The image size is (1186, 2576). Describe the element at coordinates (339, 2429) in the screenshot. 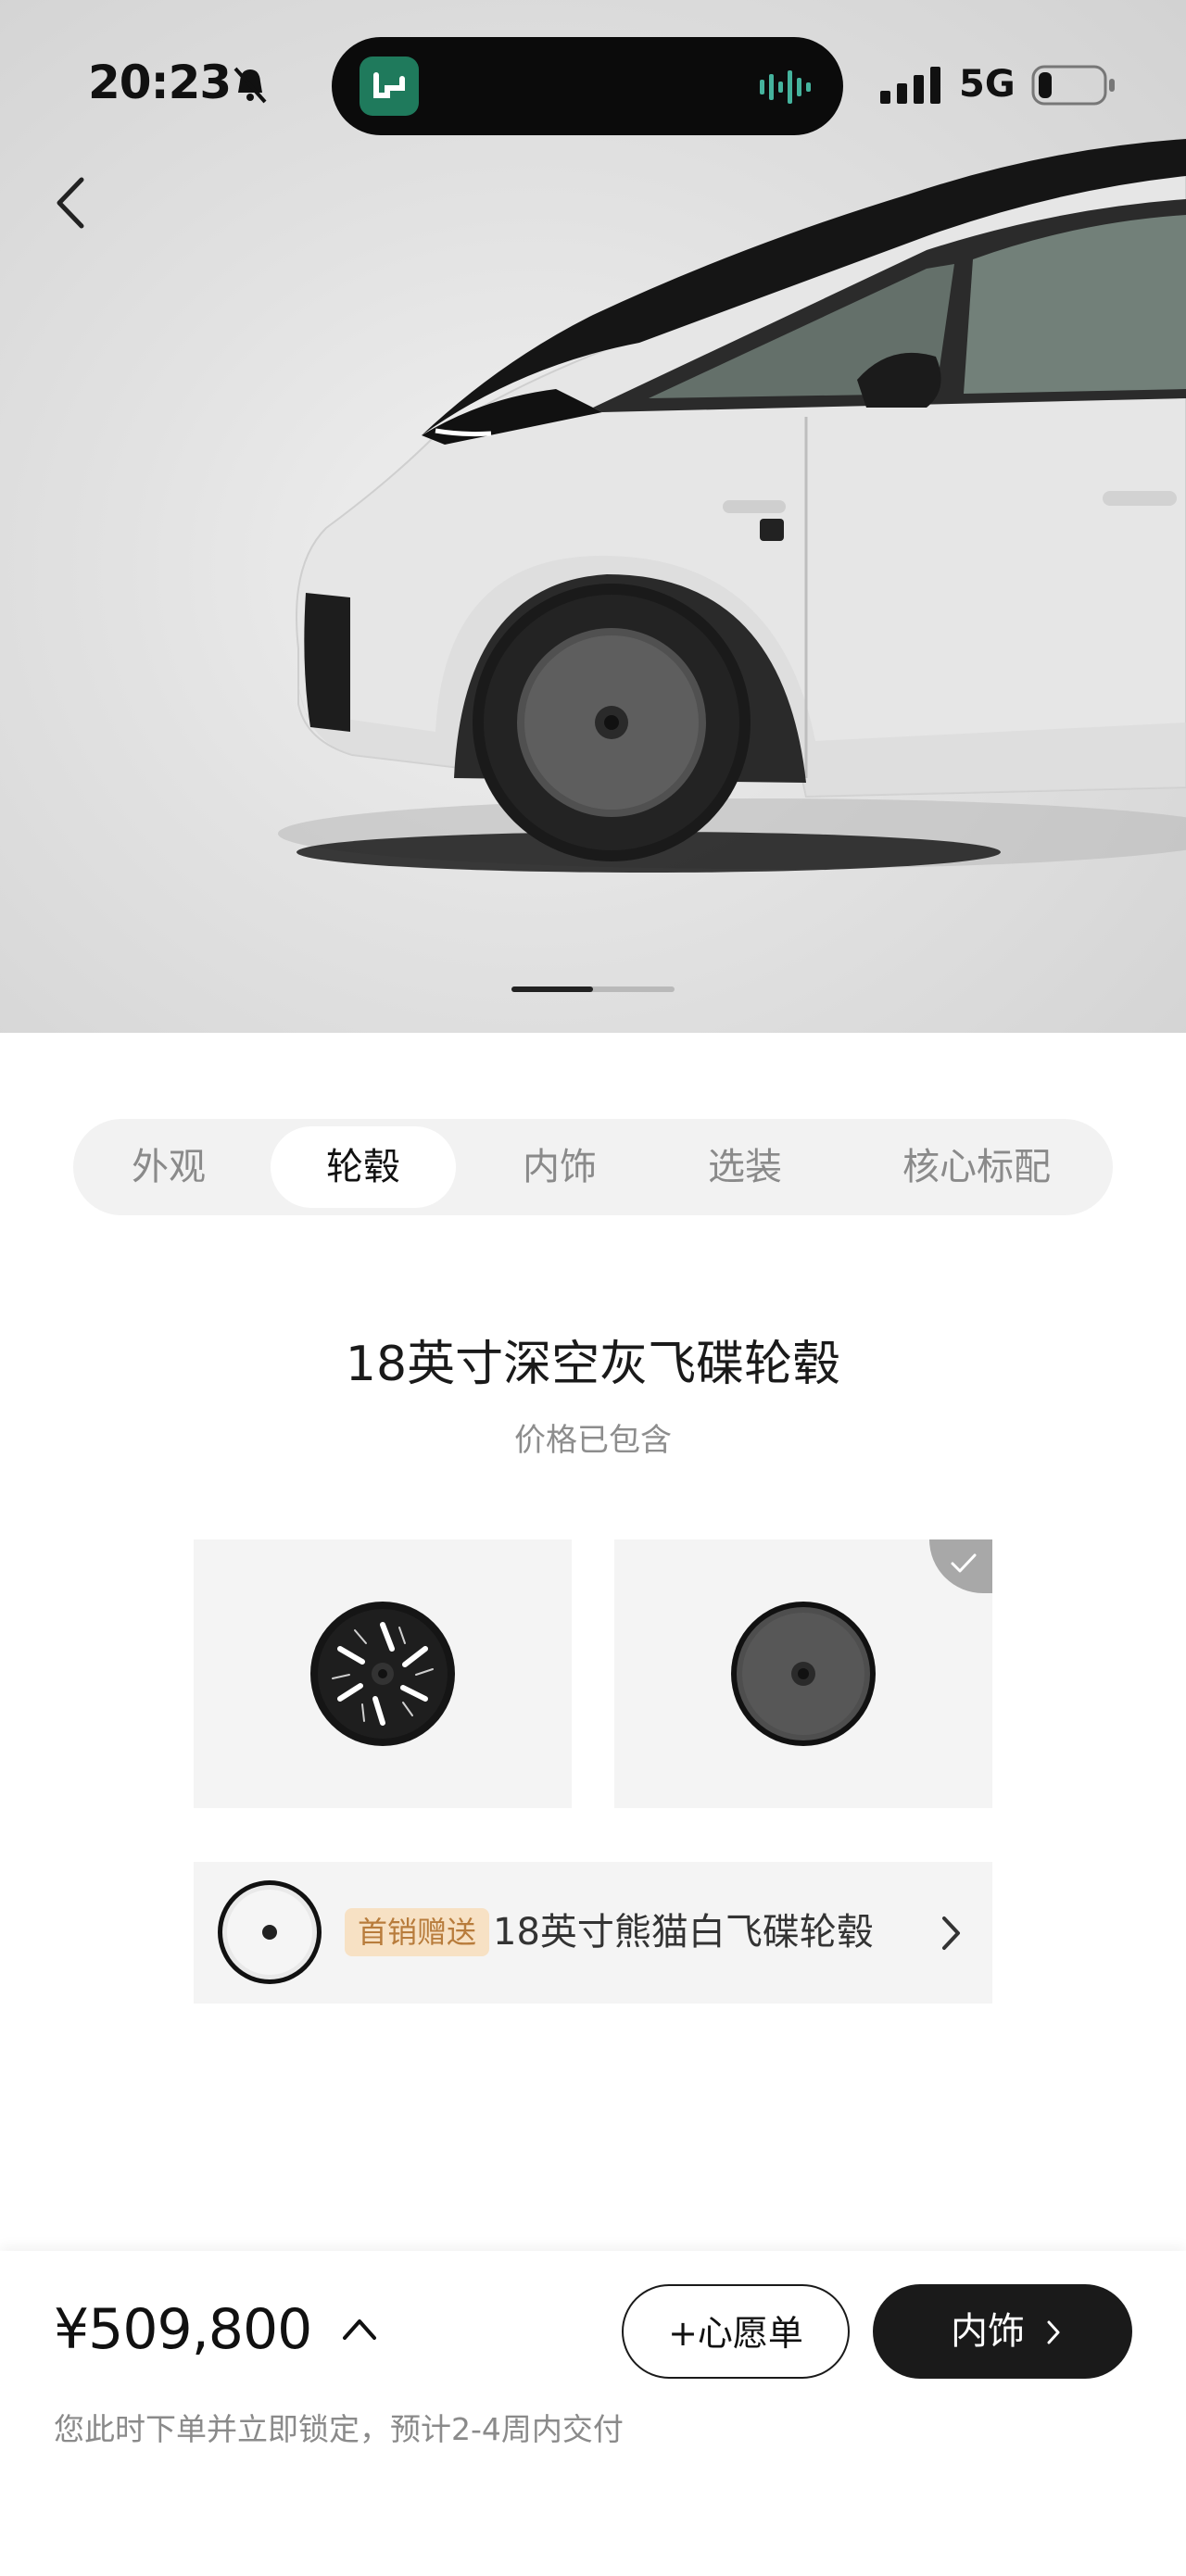

I see `delivery-estimate: 您此时下单并立即锁定，预计2-4周内交付` at that location.